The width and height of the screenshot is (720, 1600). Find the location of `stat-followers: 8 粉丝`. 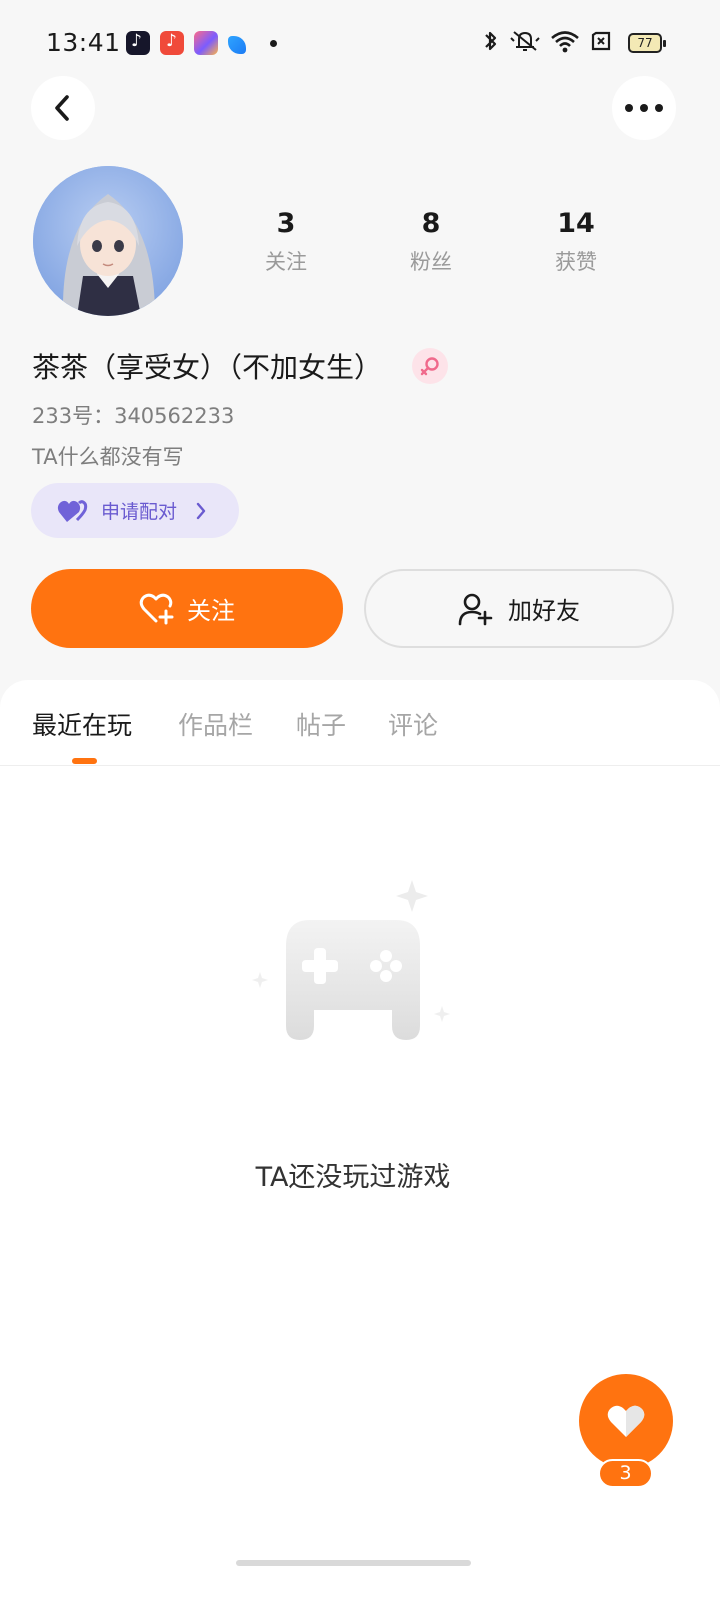

stat-followers: 8 粉丝 is located at coordinates (431, 241).